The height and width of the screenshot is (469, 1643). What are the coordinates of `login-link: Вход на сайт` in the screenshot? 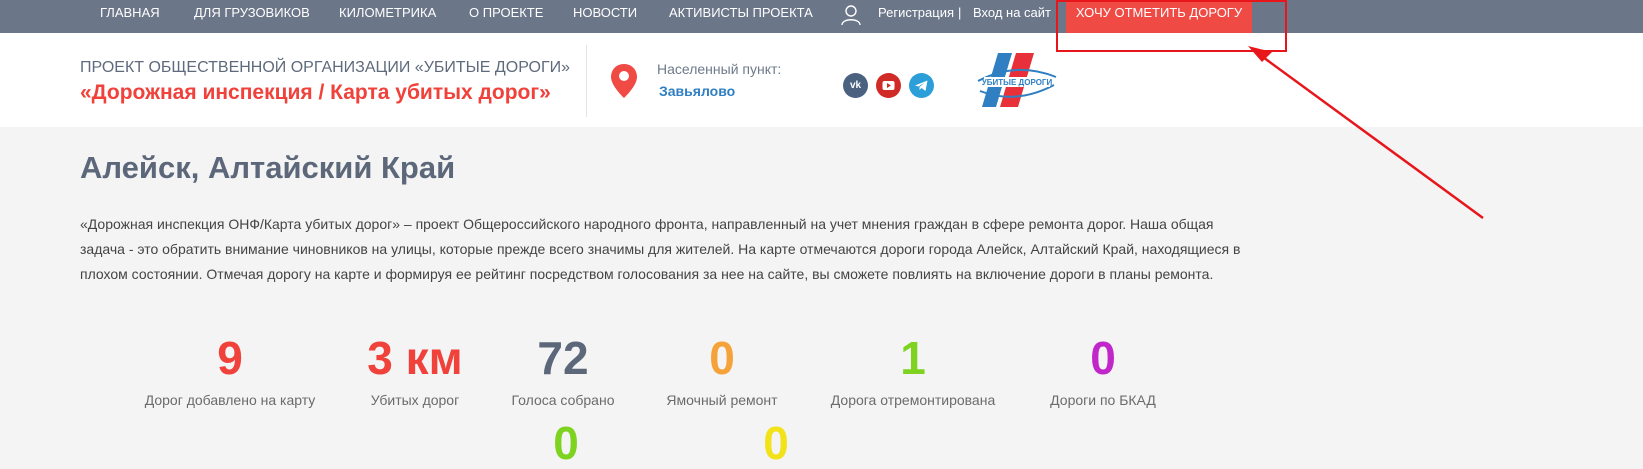 It's located at (1012, 16).